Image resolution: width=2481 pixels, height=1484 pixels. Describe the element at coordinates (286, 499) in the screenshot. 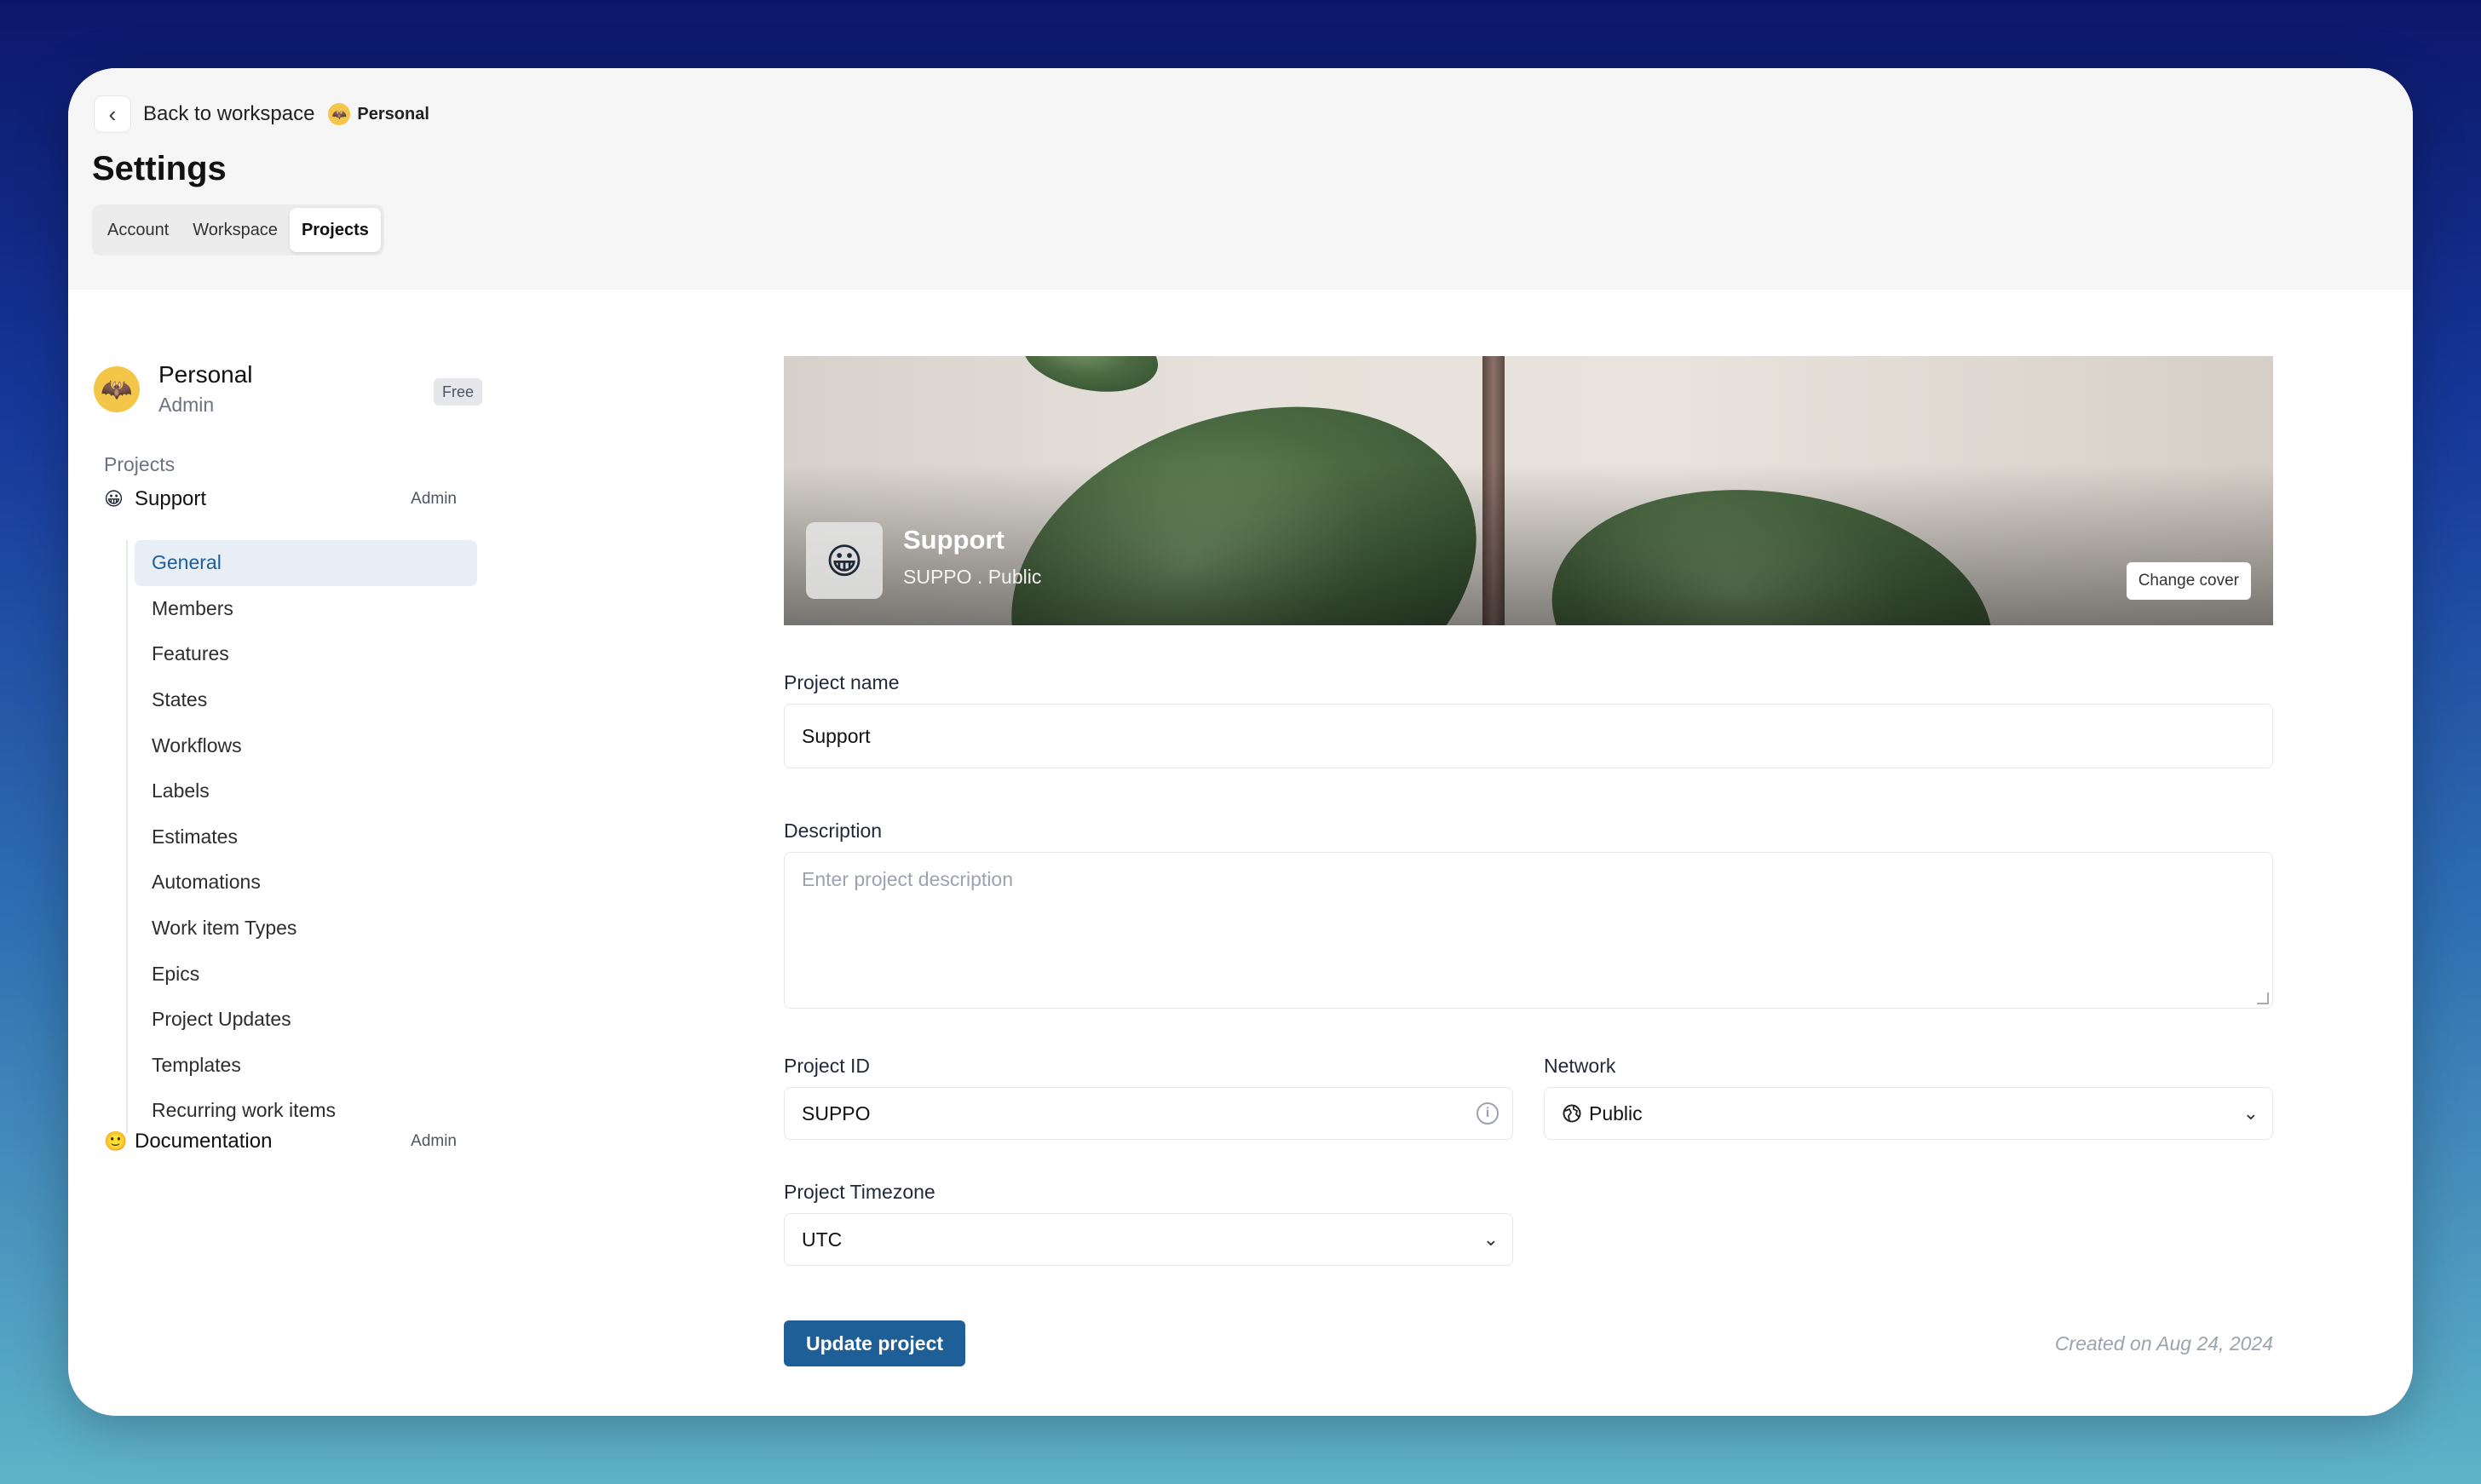

I see `sidebar-project-support: 😀 Support Admin` at that location.